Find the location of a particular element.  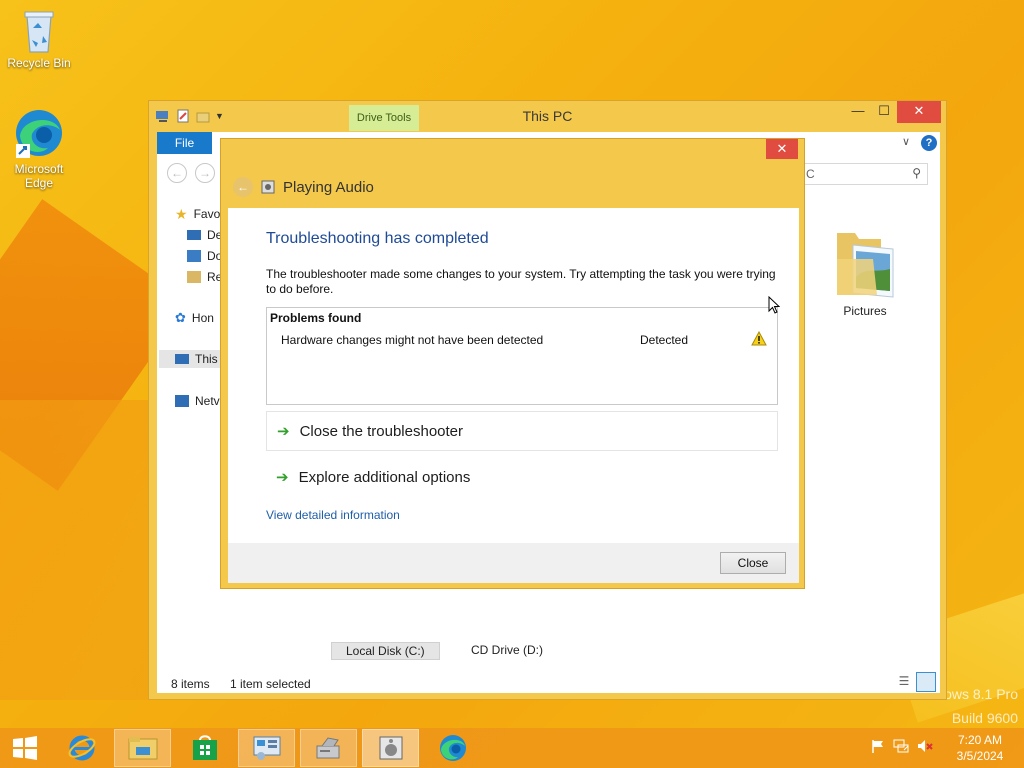

sidebar-item-network: Netv is located at coordinates (197, 401).